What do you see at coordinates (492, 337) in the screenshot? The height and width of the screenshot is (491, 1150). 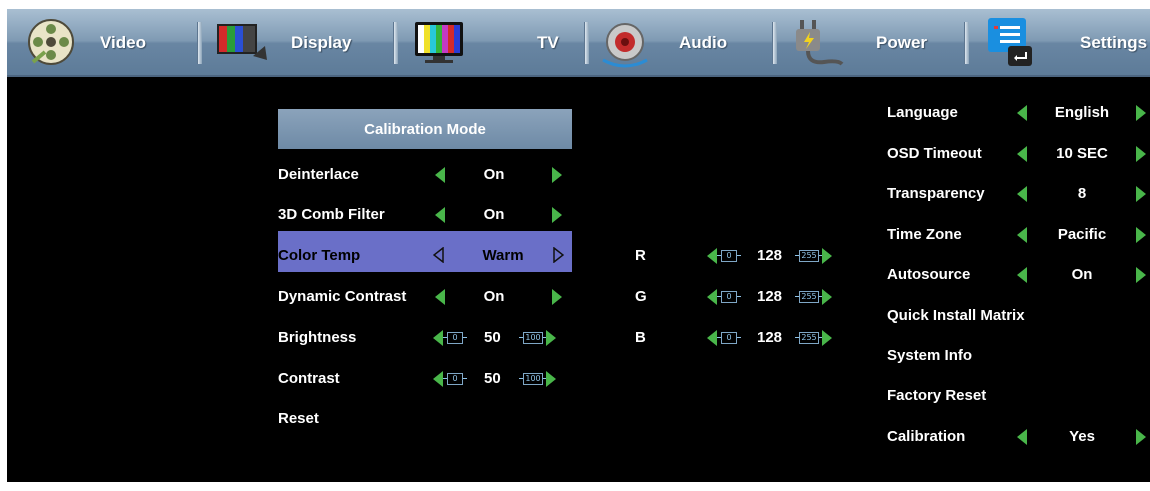 I see `brightness-value: 50` at bounding box center [492, 337].